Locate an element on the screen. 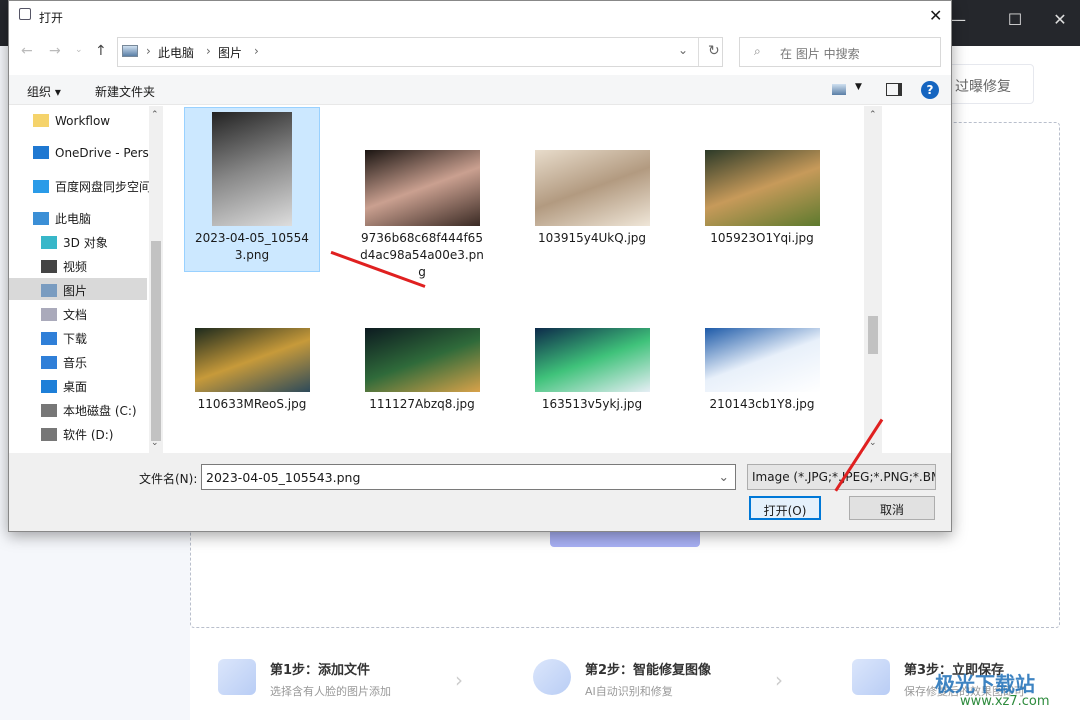  add-image-icon is located at coordinates (237, 677).